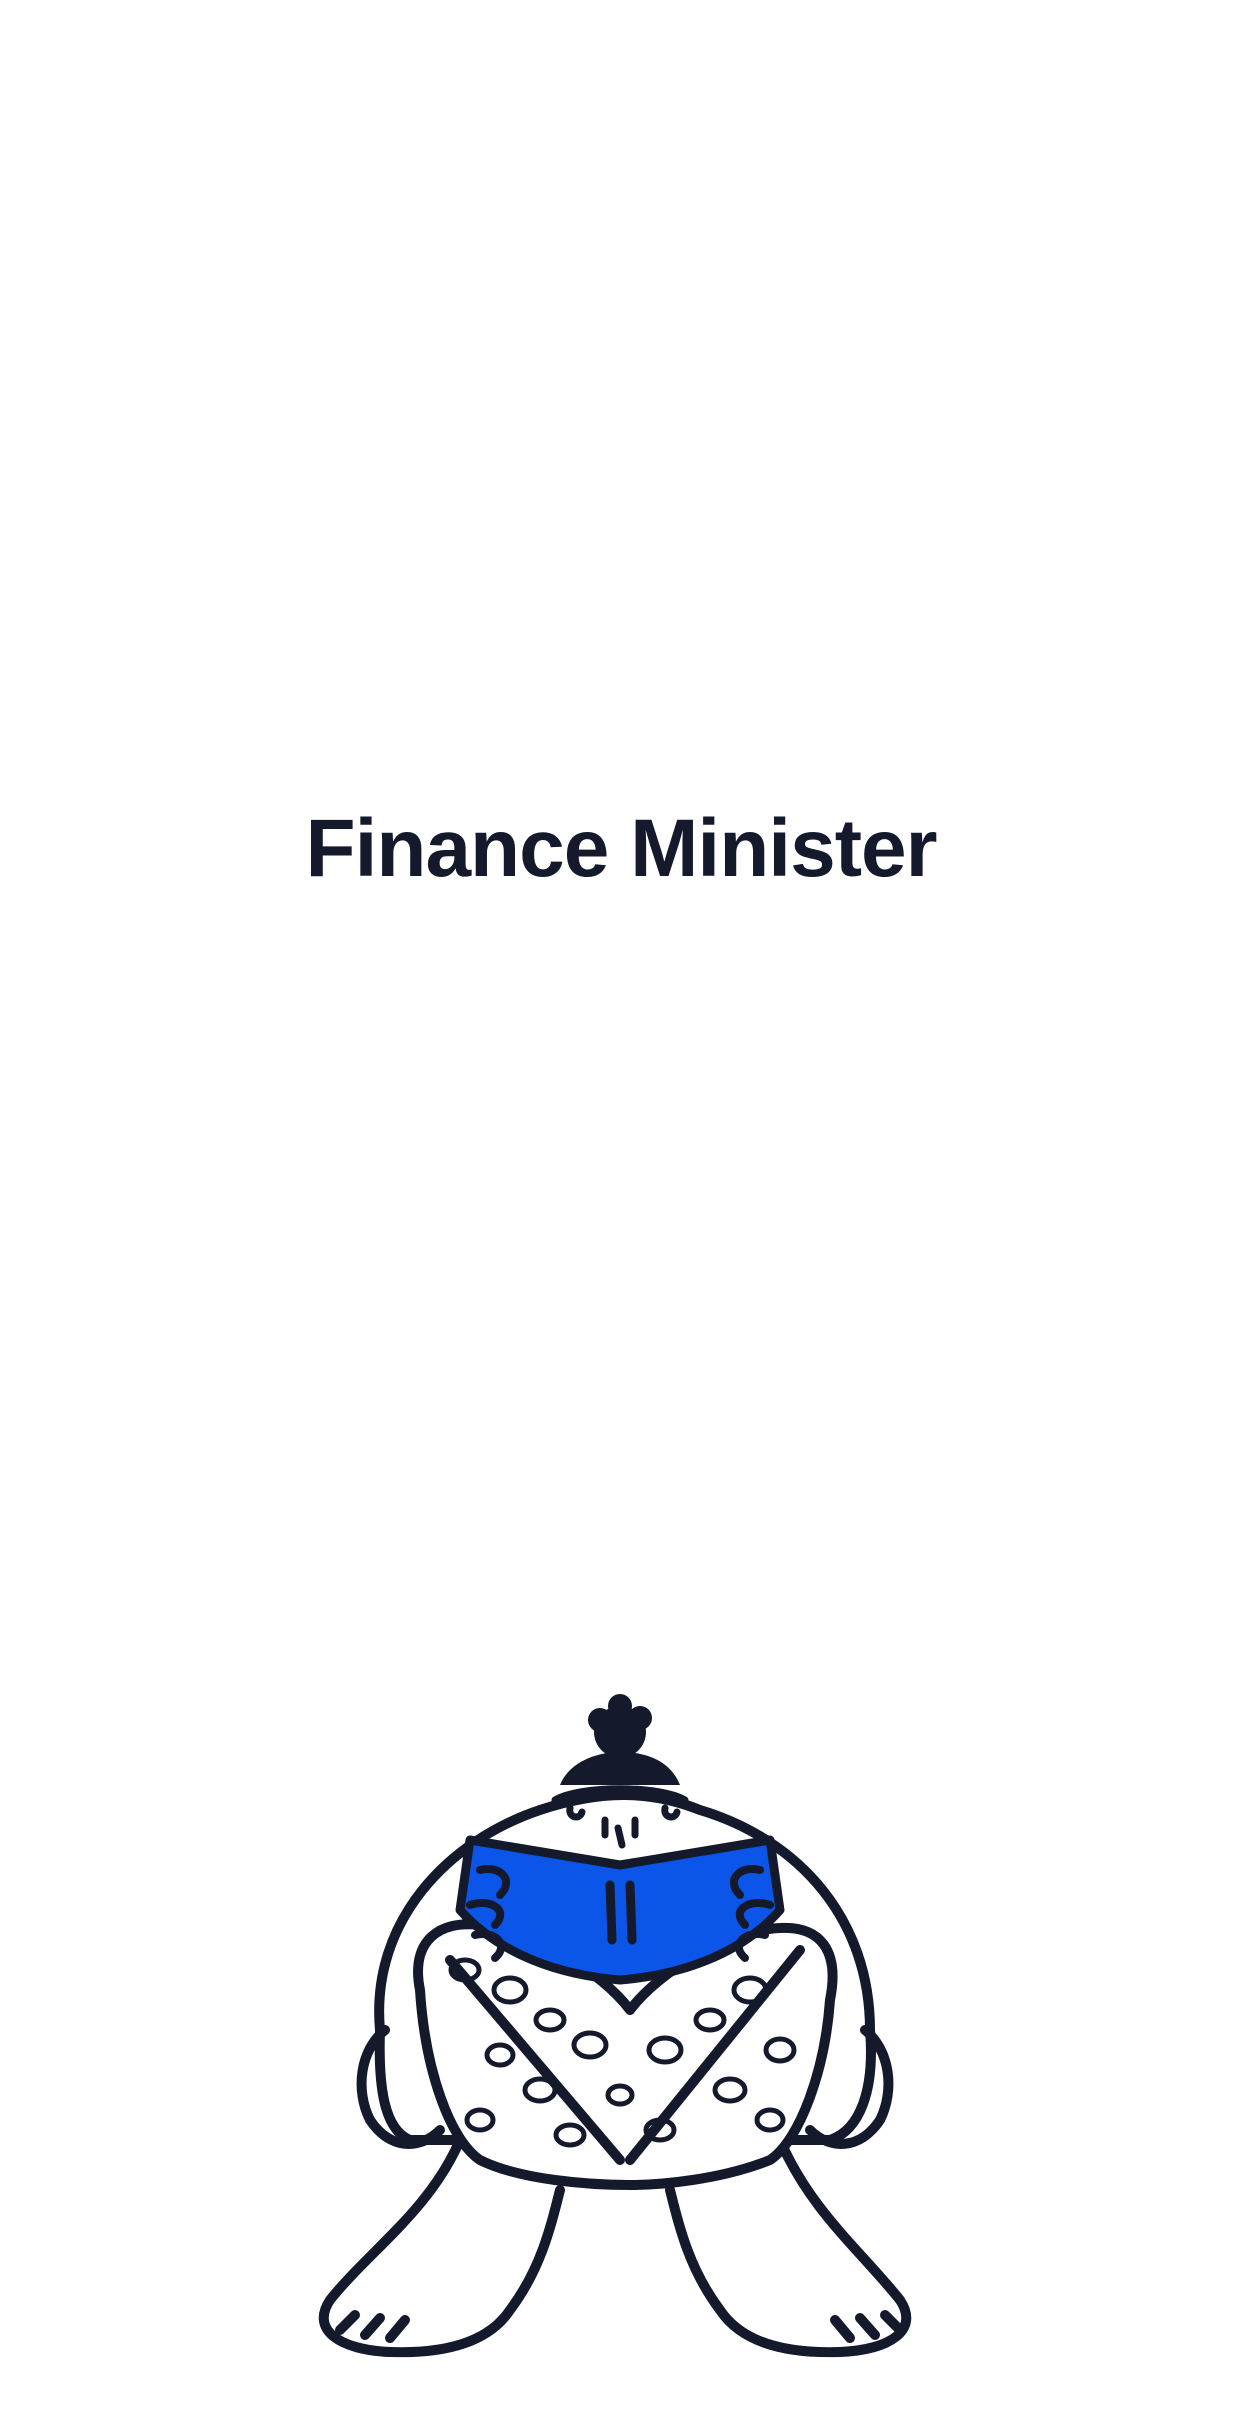 The width and height of the screenshot is (1242, 2436). Describe the element at coordinates (621, 848) in the screenshot. I see `screen-title: Finance Minister` at that location.